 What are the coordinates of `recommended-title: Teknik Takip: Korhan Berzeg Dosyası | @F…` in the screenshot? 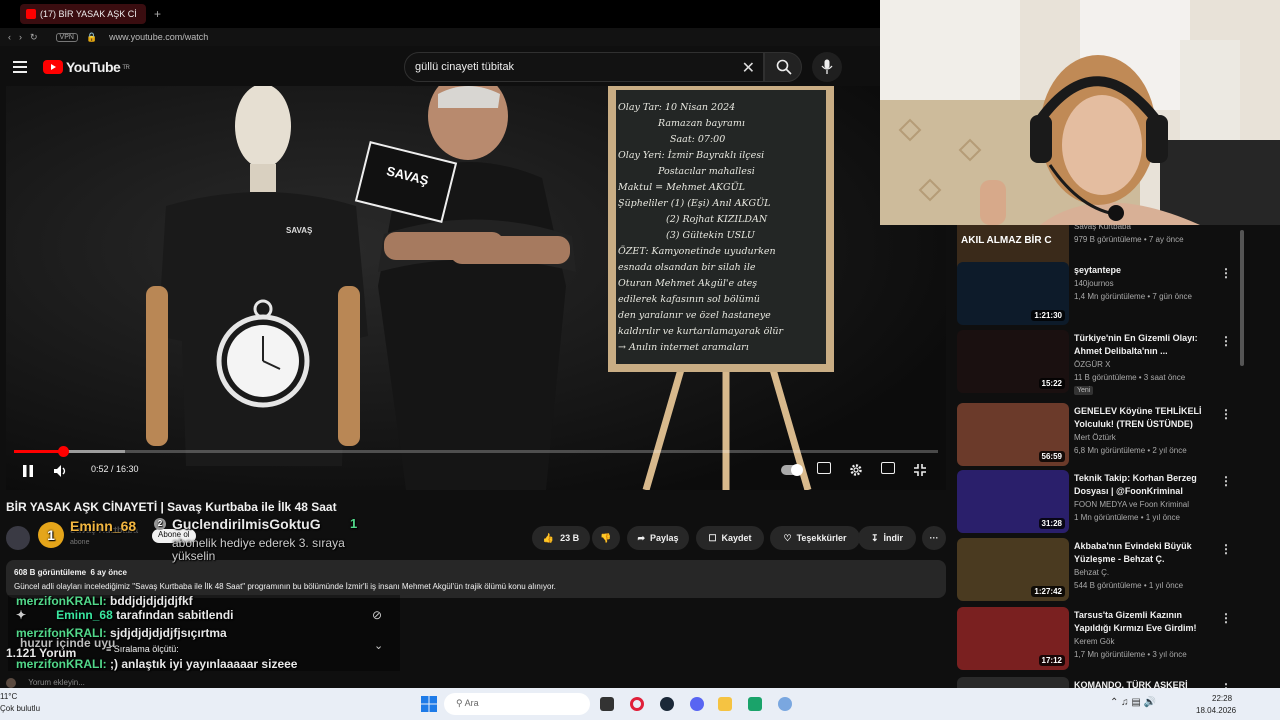 It's located at (1144, 485).